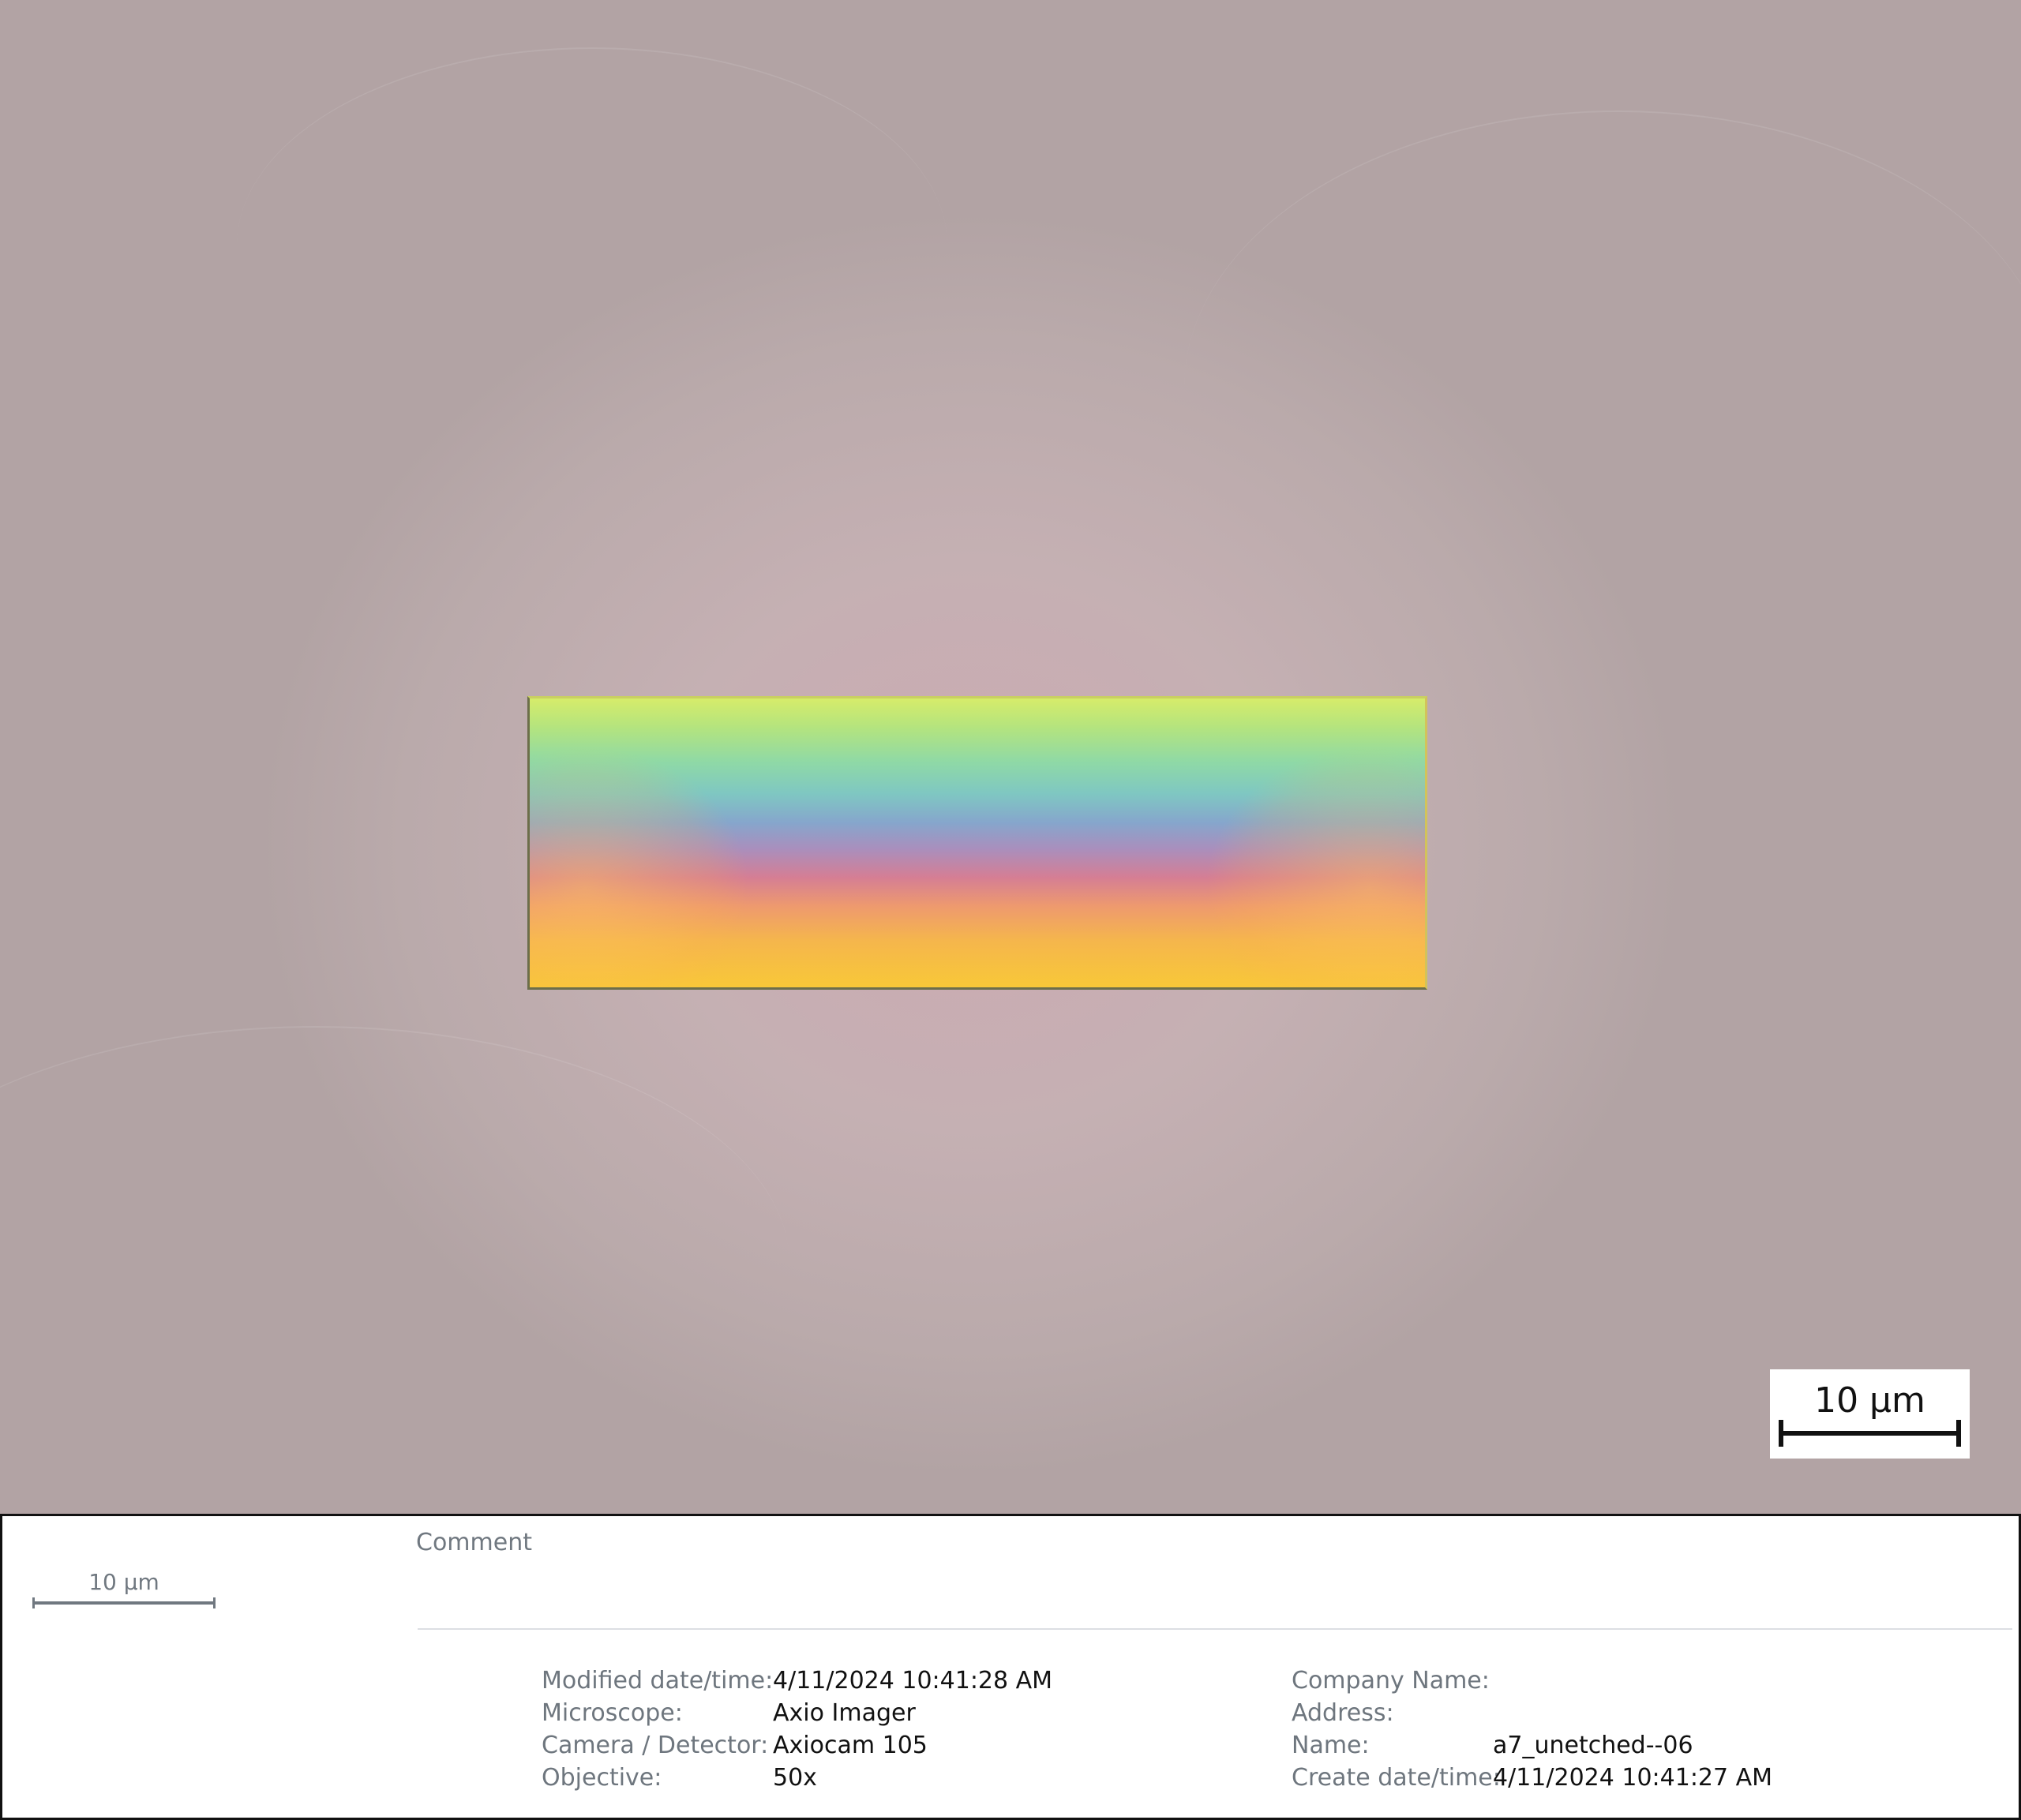 The image size is (2021, 1820). What do you see at coordinates (1532, 1713) in the screenshot?
I see `meta-row-address: Address:` at bounding box center [1532, 1713].